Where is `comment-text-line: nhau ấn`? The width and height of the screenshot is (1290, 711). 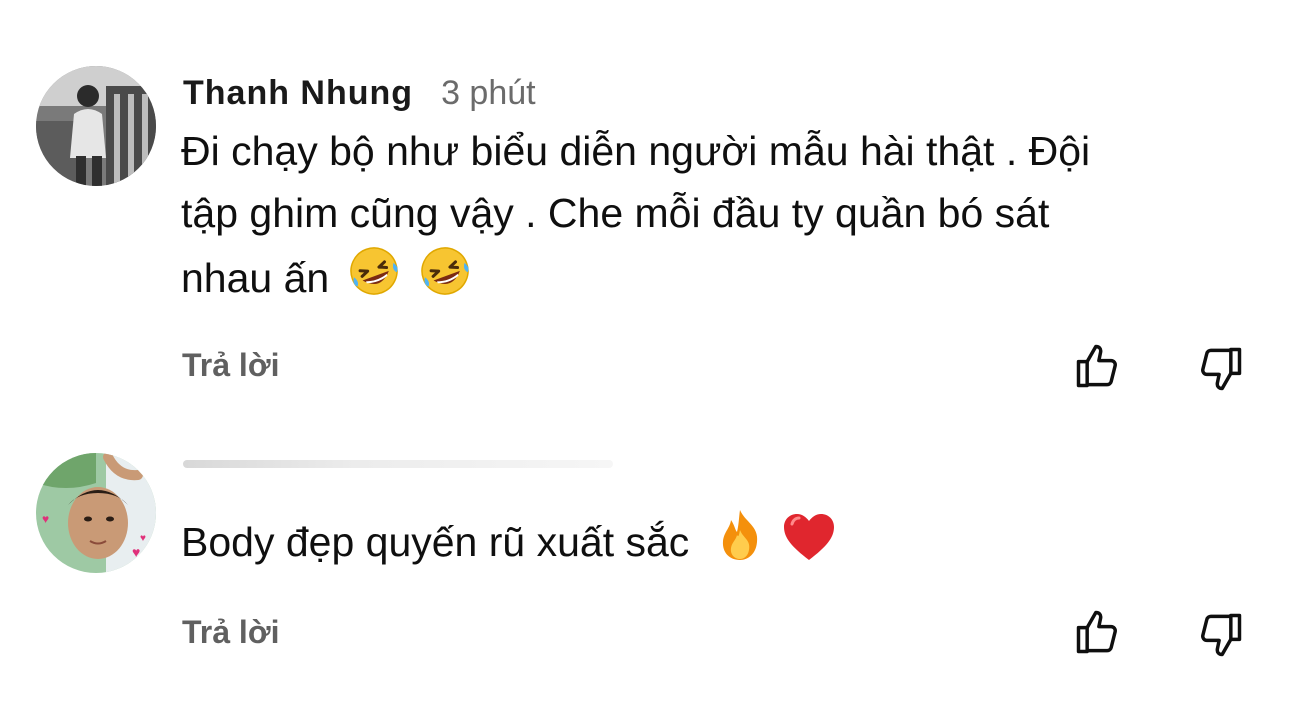
comment-text-line: nhau ấn is located at coordinates (711, 279).